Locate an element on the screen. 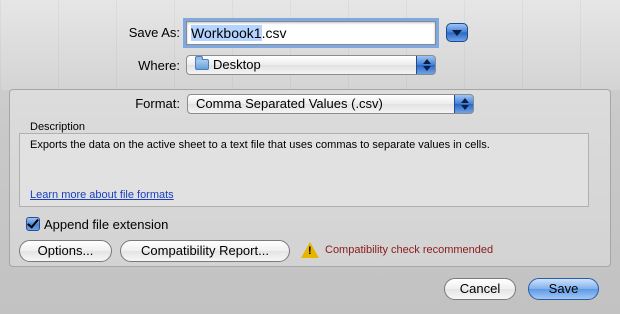  where-value: Desktop is located at coordinates (237, 64).